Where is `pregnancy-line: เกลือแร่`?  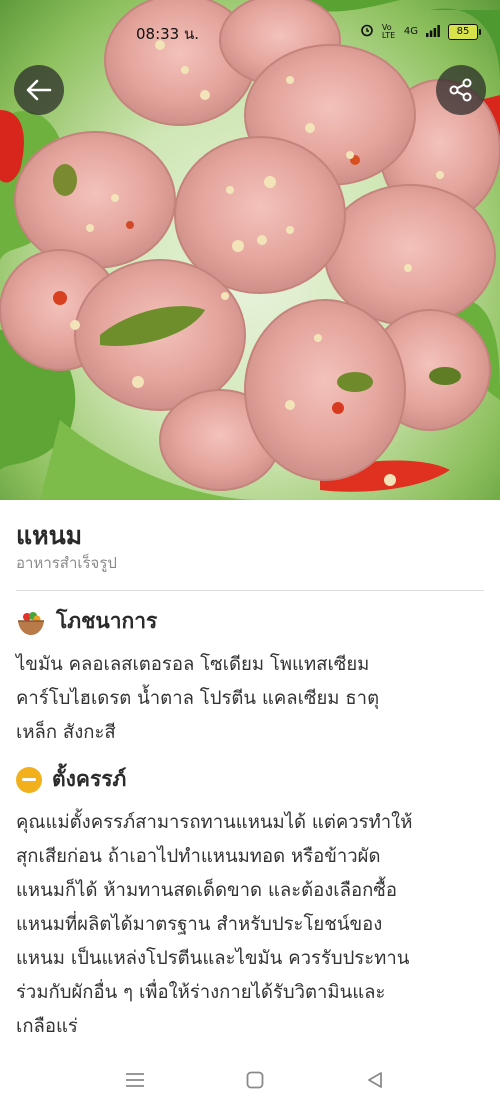 pregnancy-line: เกลือแร่ is located at coordinates (47, 1026).